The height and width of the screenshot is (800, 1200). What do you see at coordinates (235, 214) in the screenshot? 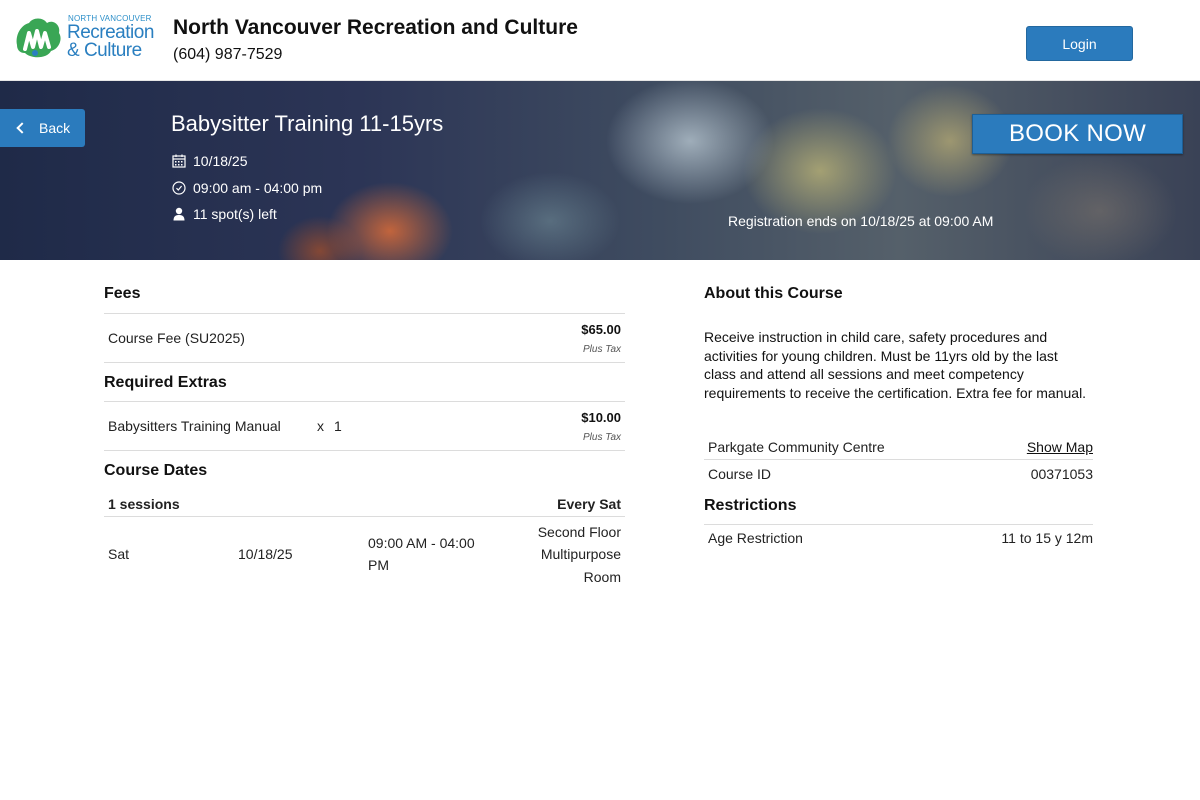
I see `course-spots: 11 spot(s) left` at bounding box center [235, 214].